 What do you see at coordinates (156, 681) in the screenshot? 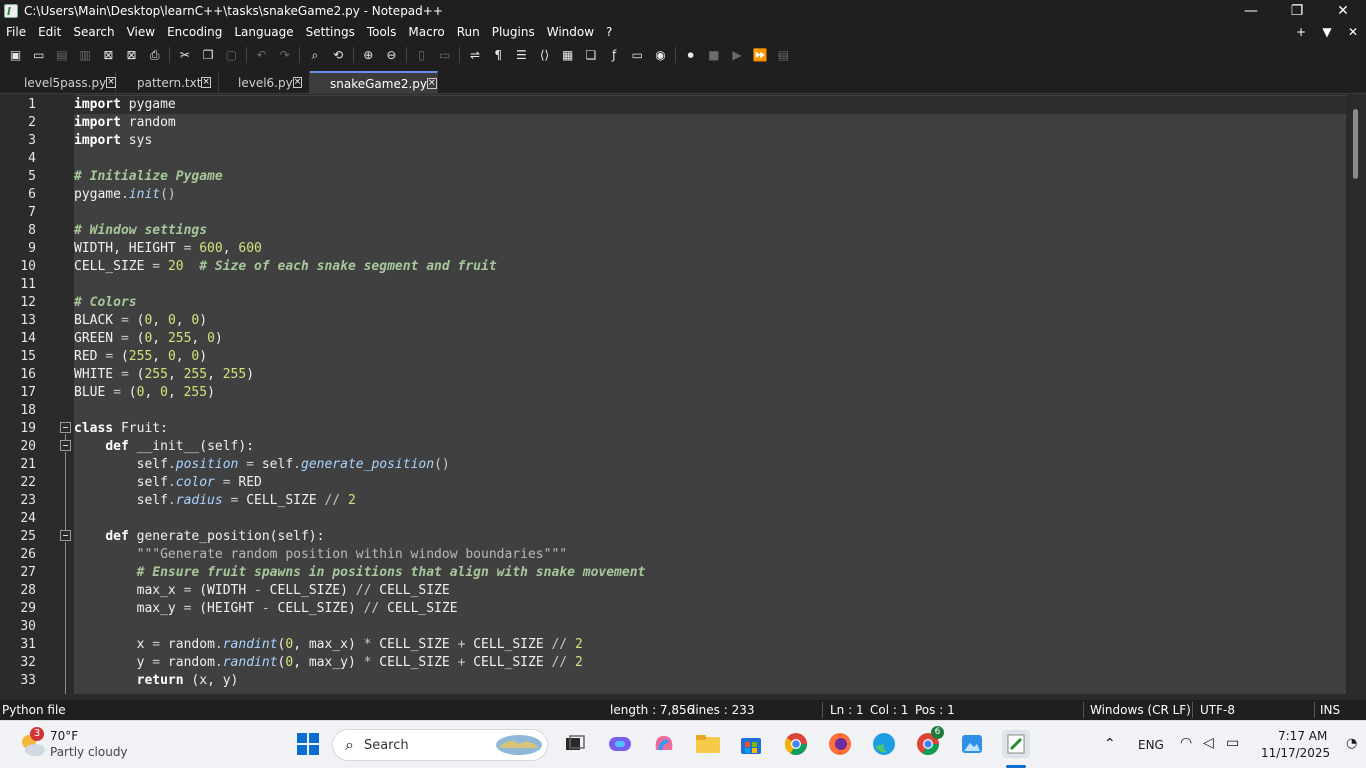
I see `code-line: return (x, y)` at bounding box center [156, 681].